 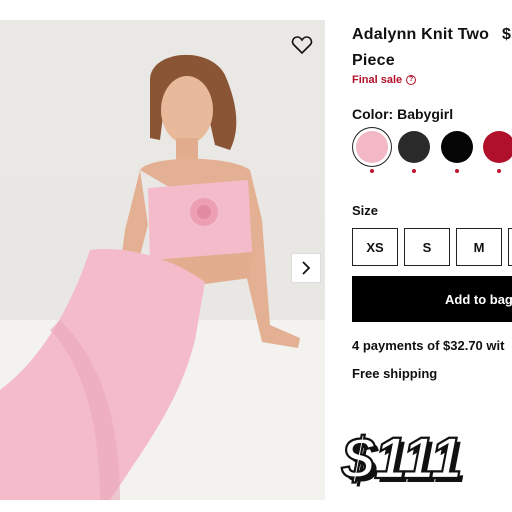 What do you see at coordinates (427, 247) in the screenshot?
I see `size-s-button: S` at bounding box center [427, 247].